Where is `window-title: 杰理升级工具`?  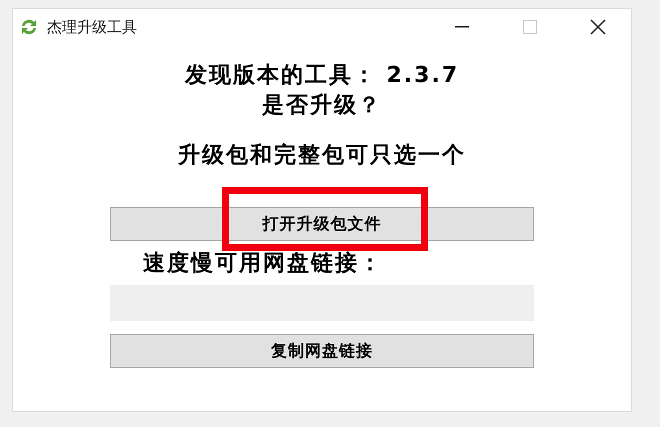 window-title: 杰理升级工具 is located at coordinates (92, 27).